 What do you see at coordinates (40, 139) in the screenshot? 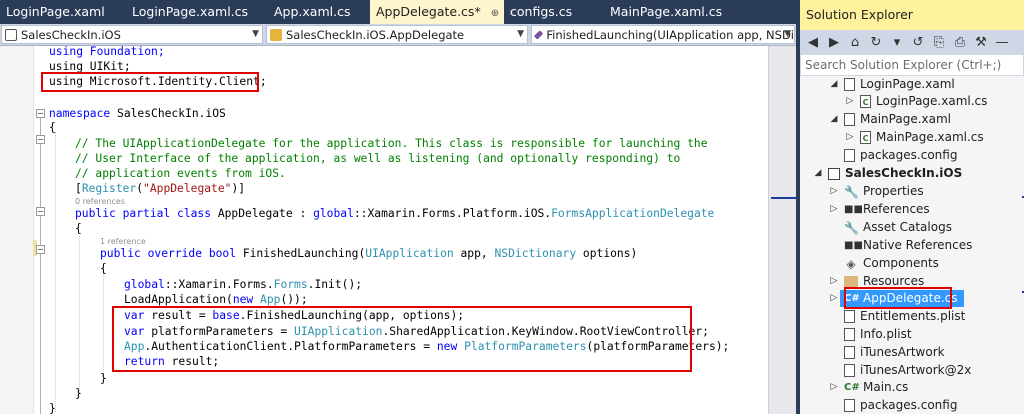
I see `collapse-comment-toggle: −` at bounding box center [40, 139].